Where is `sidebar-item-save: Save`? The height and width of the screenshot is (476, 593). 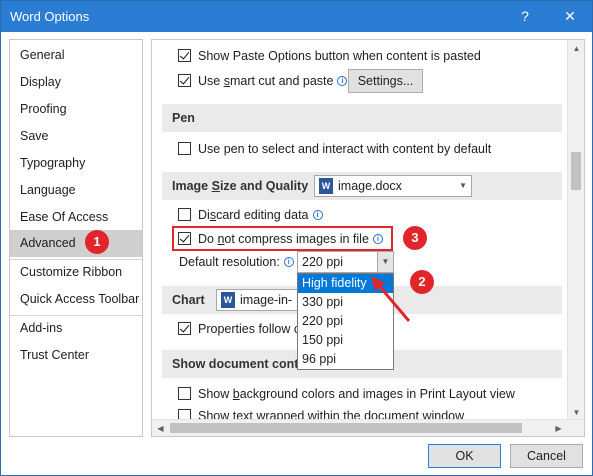
sidebar-item-save: Save is located at coordinates (76, 136).